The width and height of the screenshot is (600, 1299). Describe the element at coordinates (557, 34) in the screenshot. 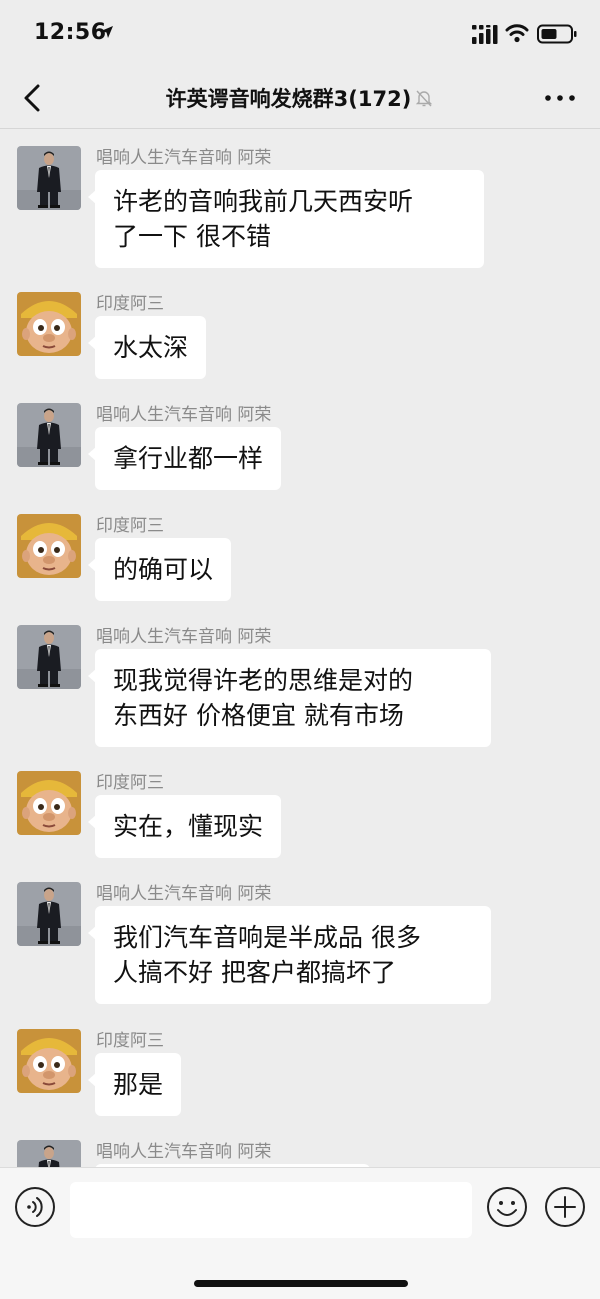

I see `battery-icon` at that location.